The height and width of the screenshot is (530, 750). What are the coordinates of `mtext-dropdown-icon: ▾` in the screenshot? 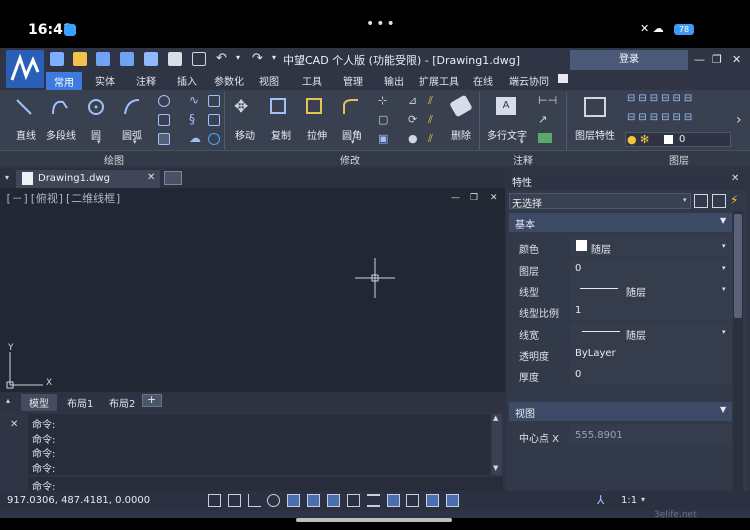 It's located at (522, 142).